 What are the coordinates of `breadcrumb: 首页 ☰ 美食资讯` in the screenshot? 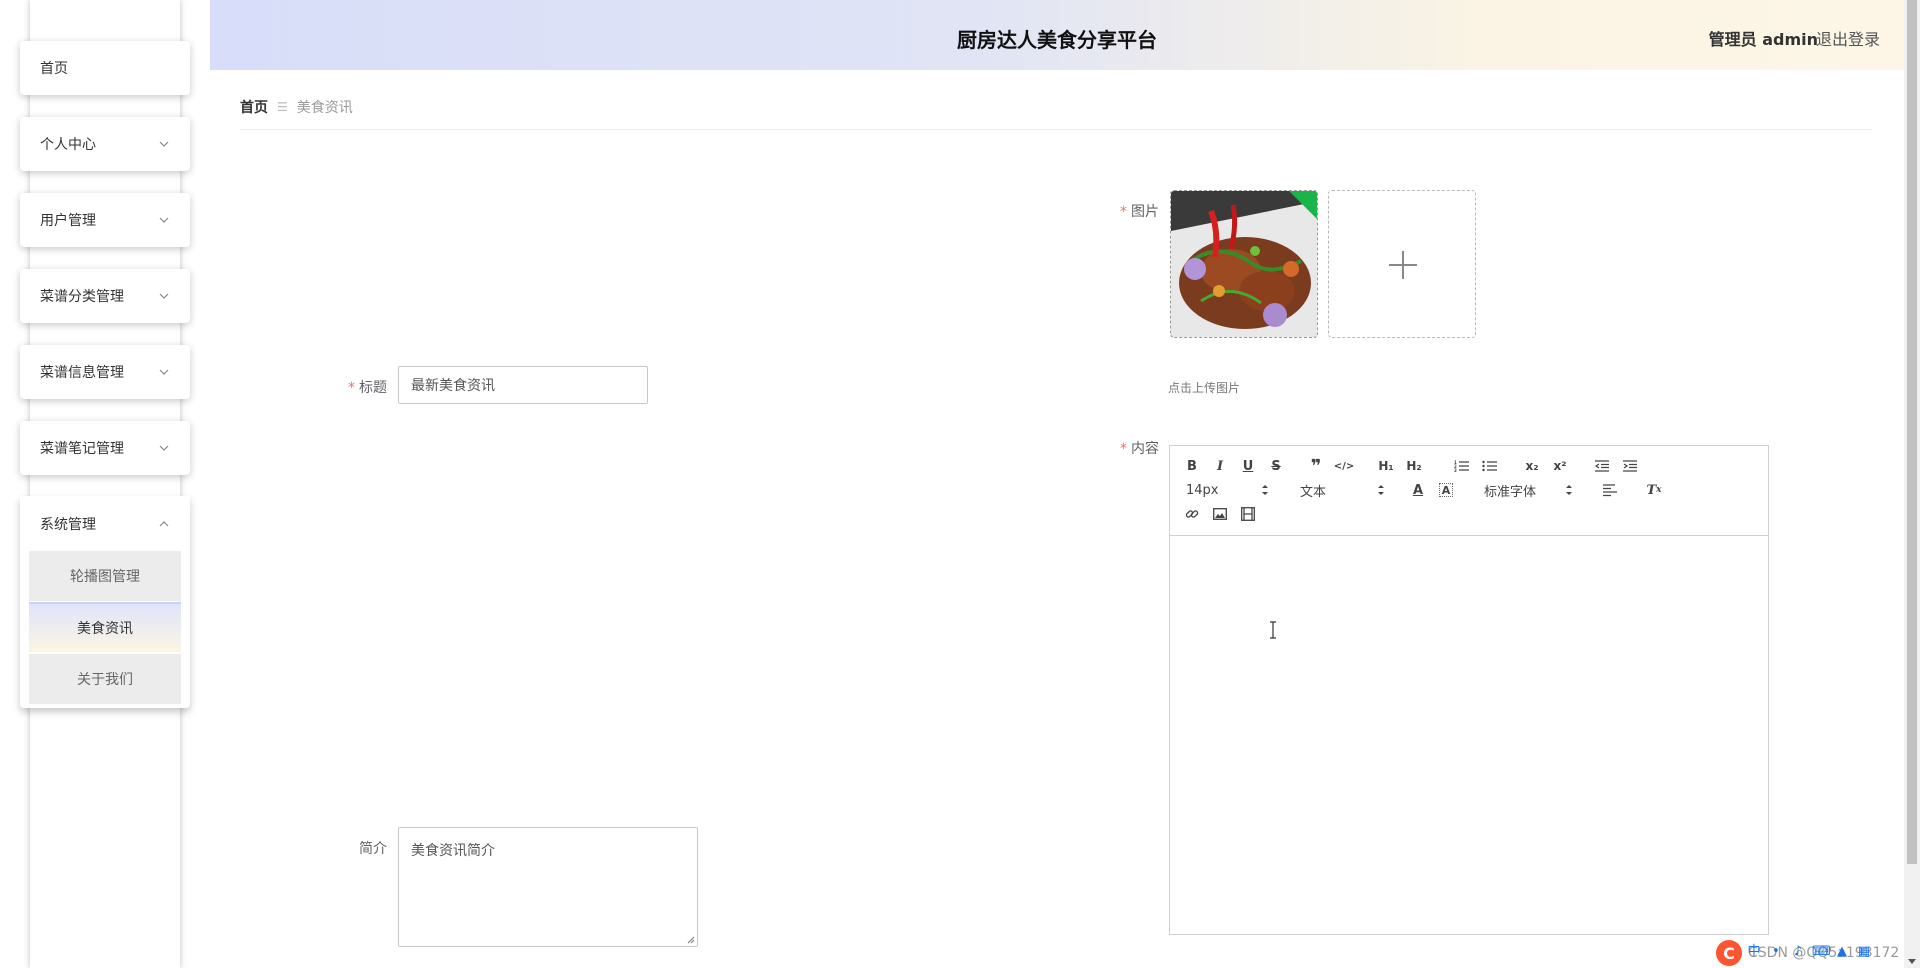 It's located at (296, 107).